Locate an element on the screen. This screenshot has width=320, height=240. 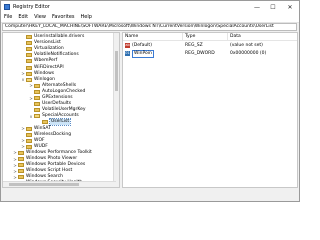
tree-item: > Windows Performance Toolkit is located at coordinates (52, 153).